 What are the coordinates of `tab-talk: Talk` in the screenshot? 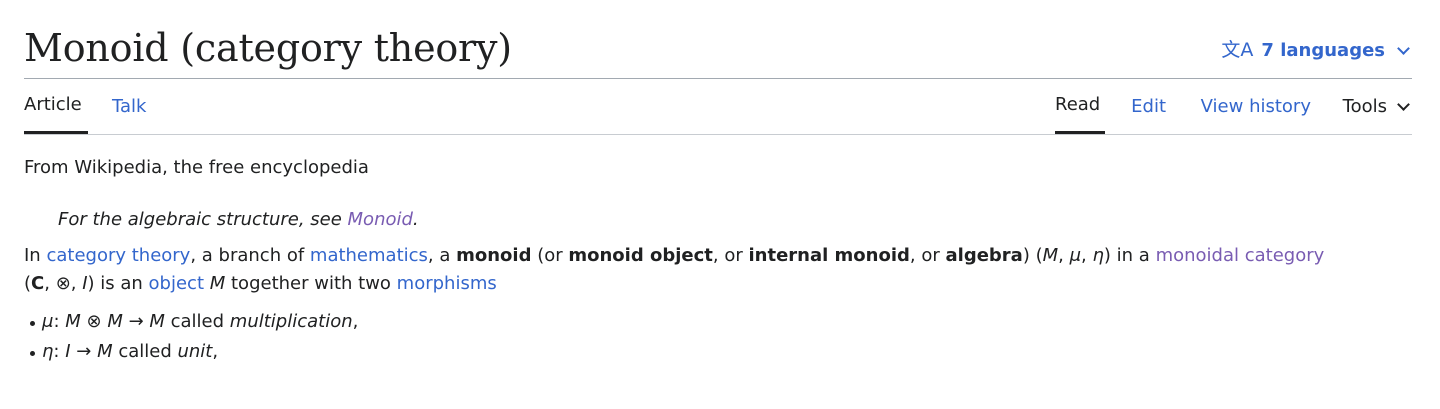 It's located at (129, 106).